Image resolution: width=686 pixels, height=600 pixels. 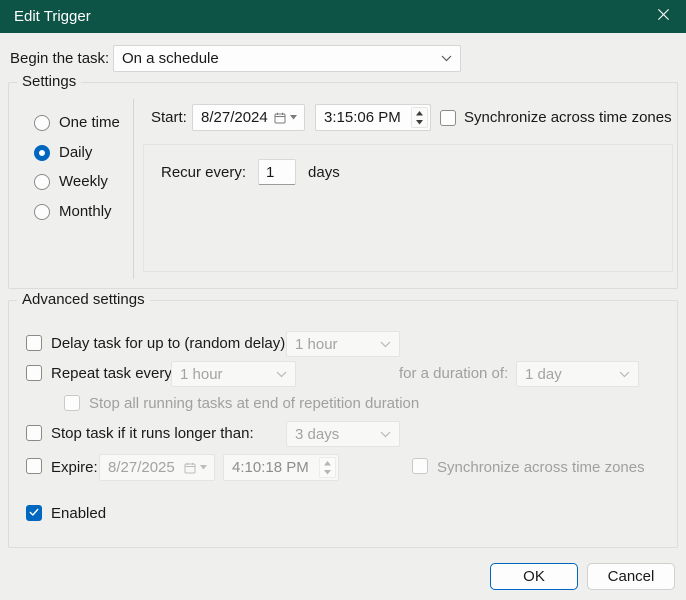 What do you see at coordinates (83, 181) in the screenshot?
I see `radio-weekly-label: Weekly` at bounding box center [83, 181].